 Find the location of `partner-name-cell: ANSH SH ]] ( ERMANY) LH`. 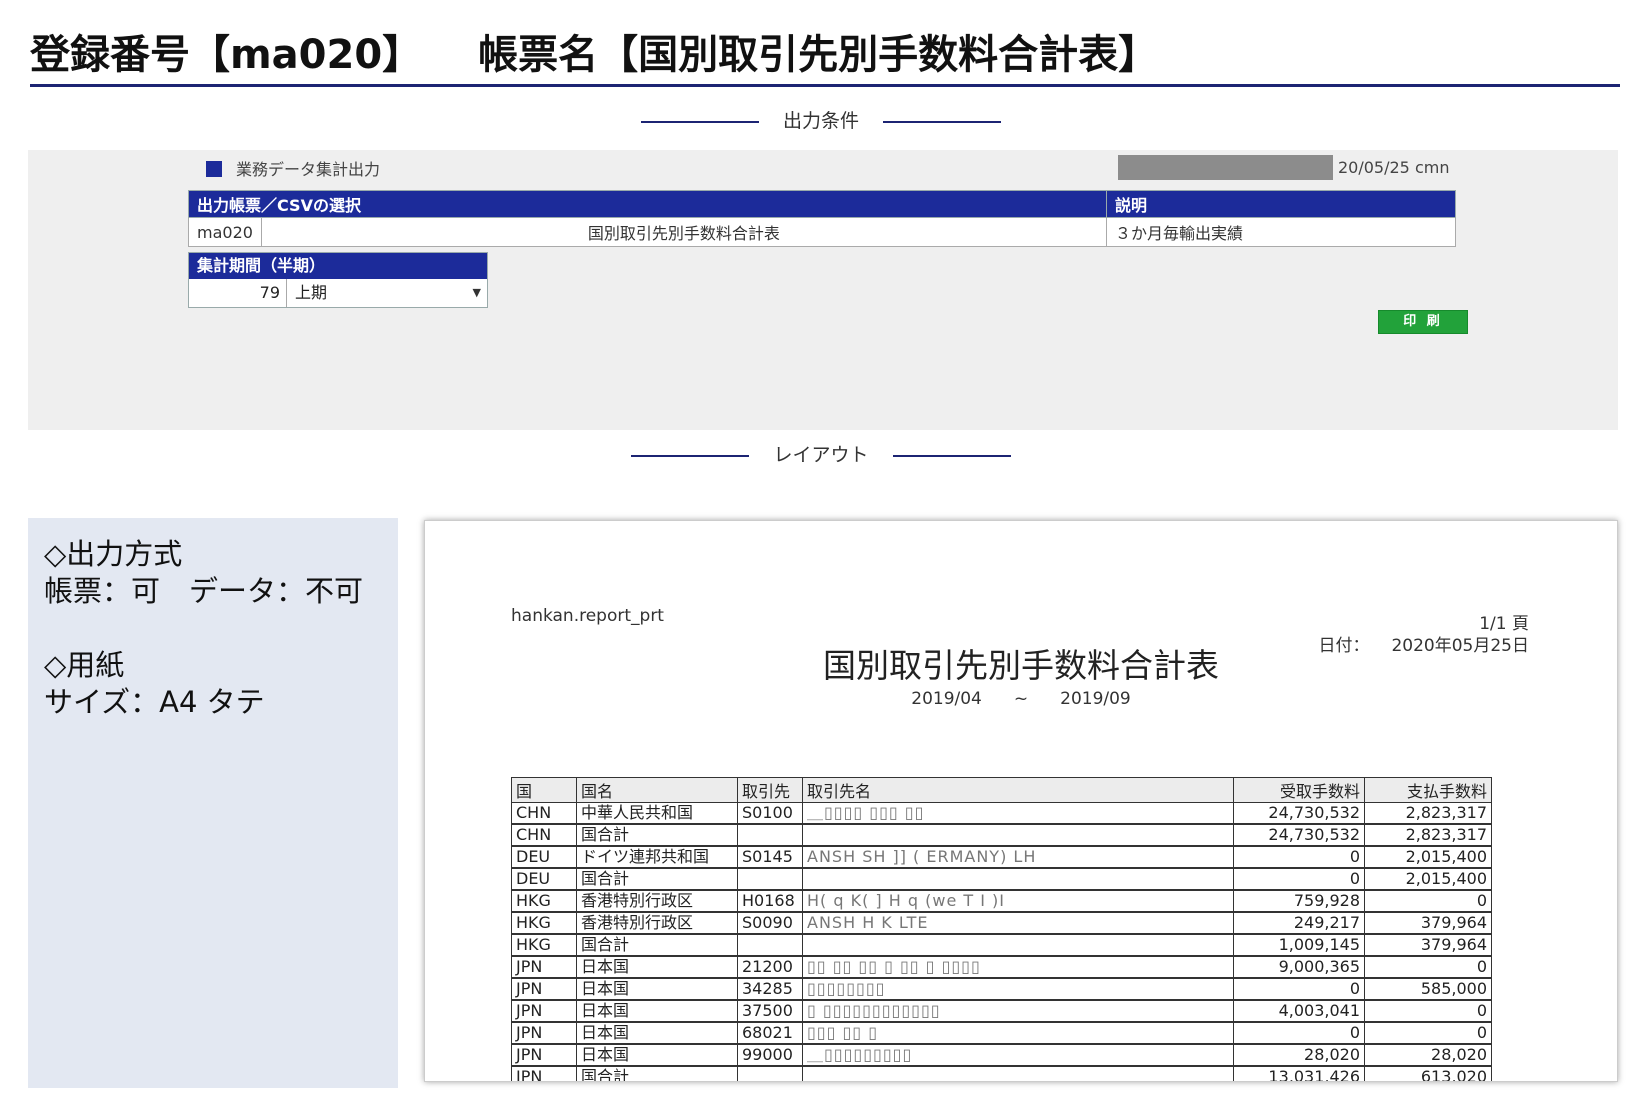

partner-name-cell: ANSH SH ]] ( ERMANY) LH is located at coordinates (1018, 857).